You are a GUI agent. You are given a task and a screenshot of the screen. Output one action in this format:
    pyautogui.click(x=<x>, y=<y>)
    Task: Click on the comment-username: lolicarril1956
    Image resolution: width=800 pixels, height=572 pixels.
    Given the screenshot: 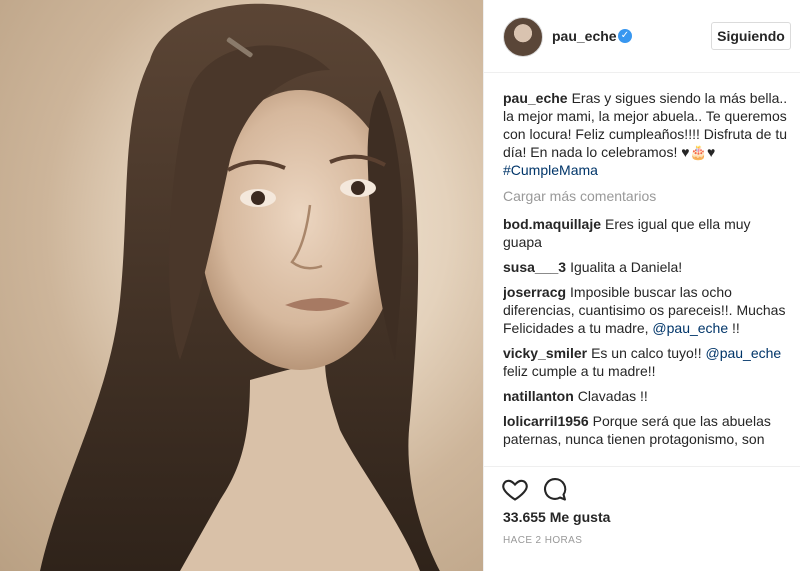 What is the action you would take?
    pyautogui.click(x=546, y=421)
    